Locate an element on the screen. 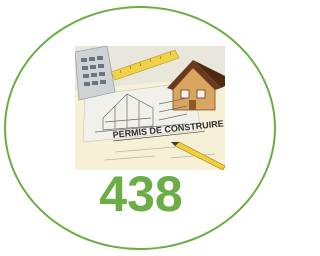 Image resolution: width=320 pixels, height=256 pixels. permit-count: 438 is located at coordinates (141, 194).